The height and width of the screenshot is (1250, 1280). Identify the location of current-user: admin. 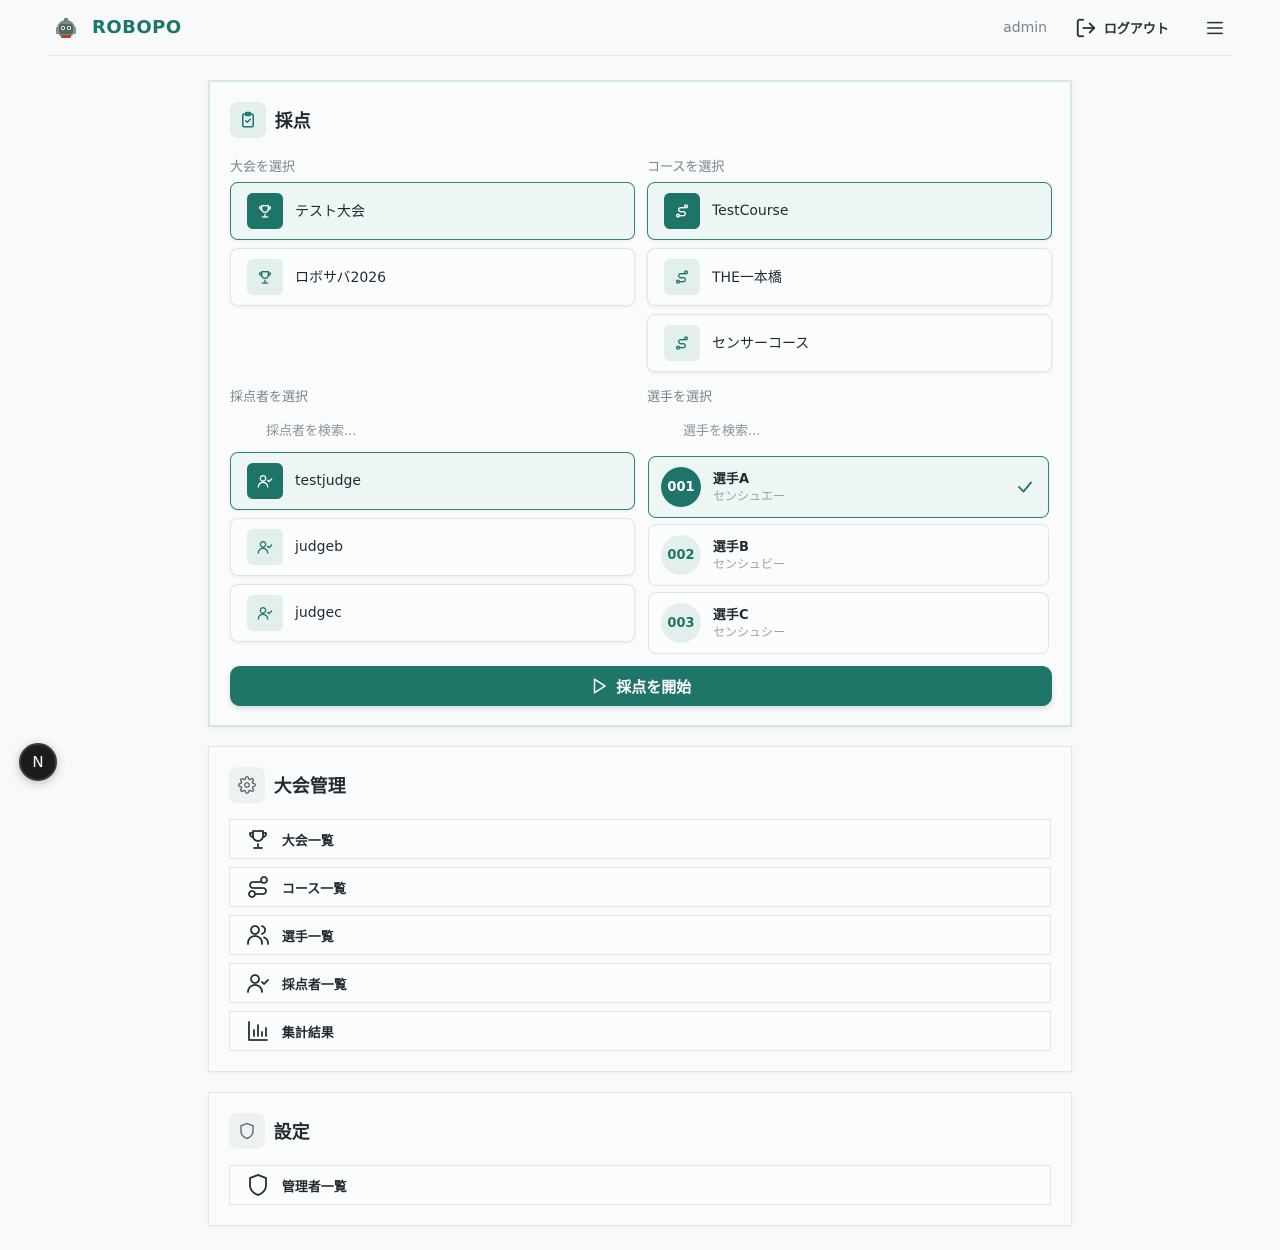
(1025, 27).